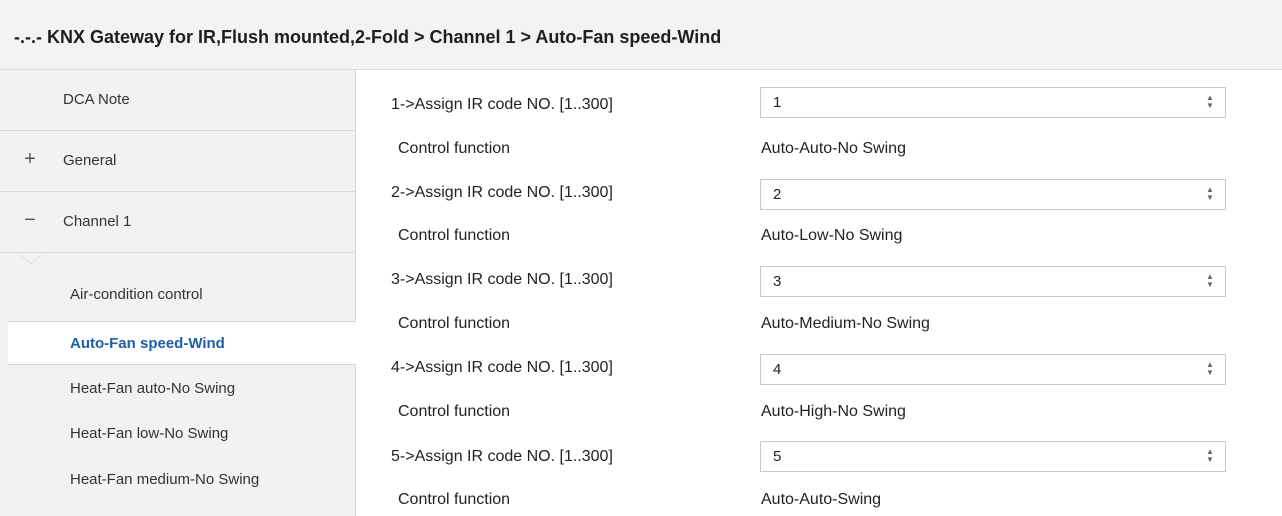 The height and width of the screenshot is (516, 1282). I want to click on assign-ir-code-label-1: 1->Assign IR code NO. [1..300], so click(502, 104).